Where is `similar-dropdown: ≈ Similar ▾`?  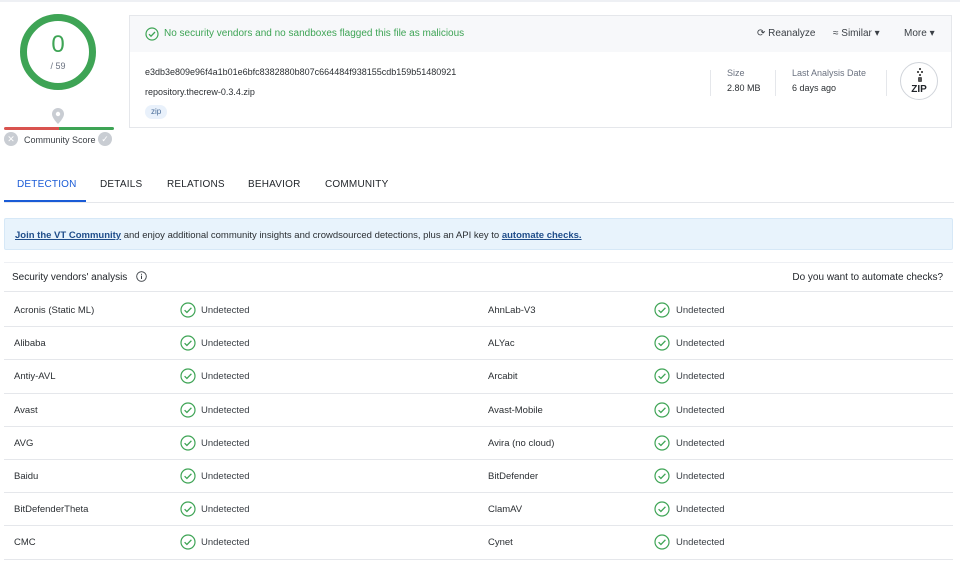
similar-dropdown: ≈ Similar ▾ is located at coordinates (856, 33).